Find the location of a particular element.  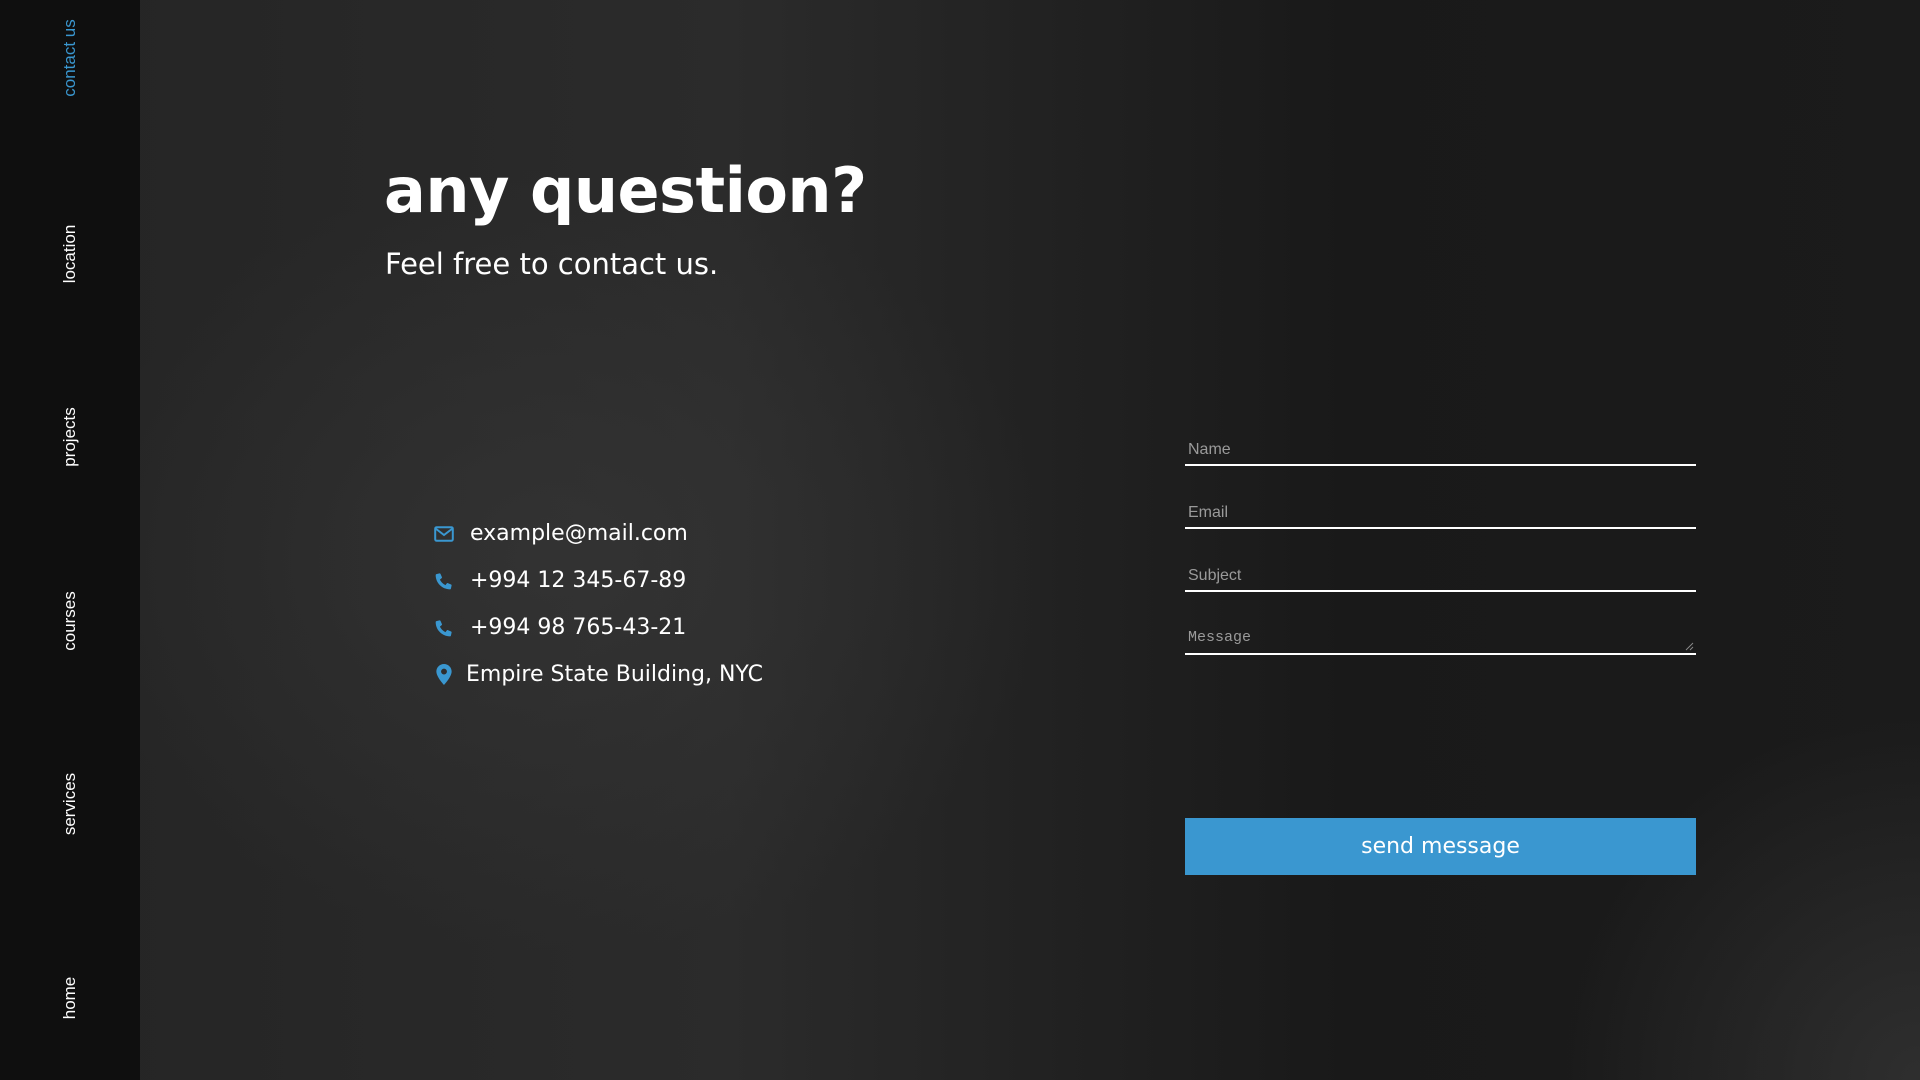

envelope-icon is located at coordinates (444, 534).